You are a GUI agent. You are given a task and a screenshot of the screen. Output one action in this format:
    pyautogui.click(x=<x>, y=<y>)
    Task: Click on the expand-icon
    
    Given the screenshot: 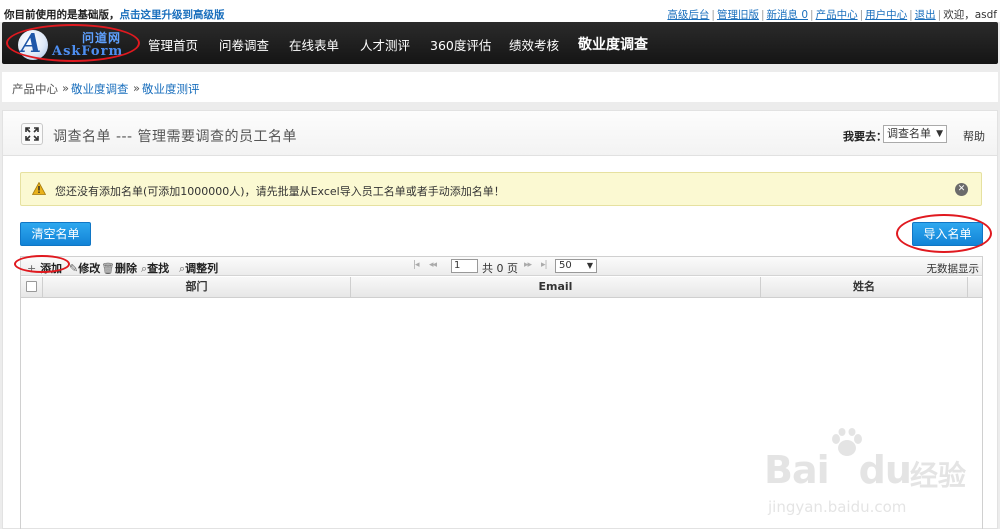 What is the action you would take?
    pyautogui.click(x=32, y=134)
    